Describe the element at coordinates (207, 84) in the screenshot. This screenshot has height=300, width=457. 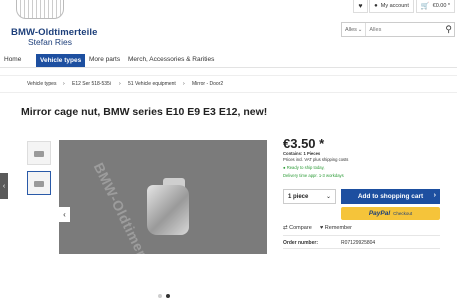
I see `breadcrumb-item: Mirror - Door2` at that location.